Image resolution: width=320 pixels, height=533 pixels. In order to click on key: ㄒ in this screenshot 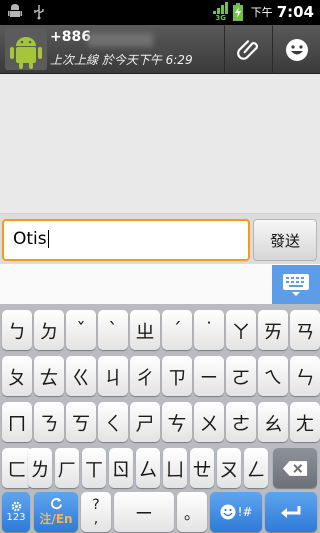, I will do `click(94, 468)`.